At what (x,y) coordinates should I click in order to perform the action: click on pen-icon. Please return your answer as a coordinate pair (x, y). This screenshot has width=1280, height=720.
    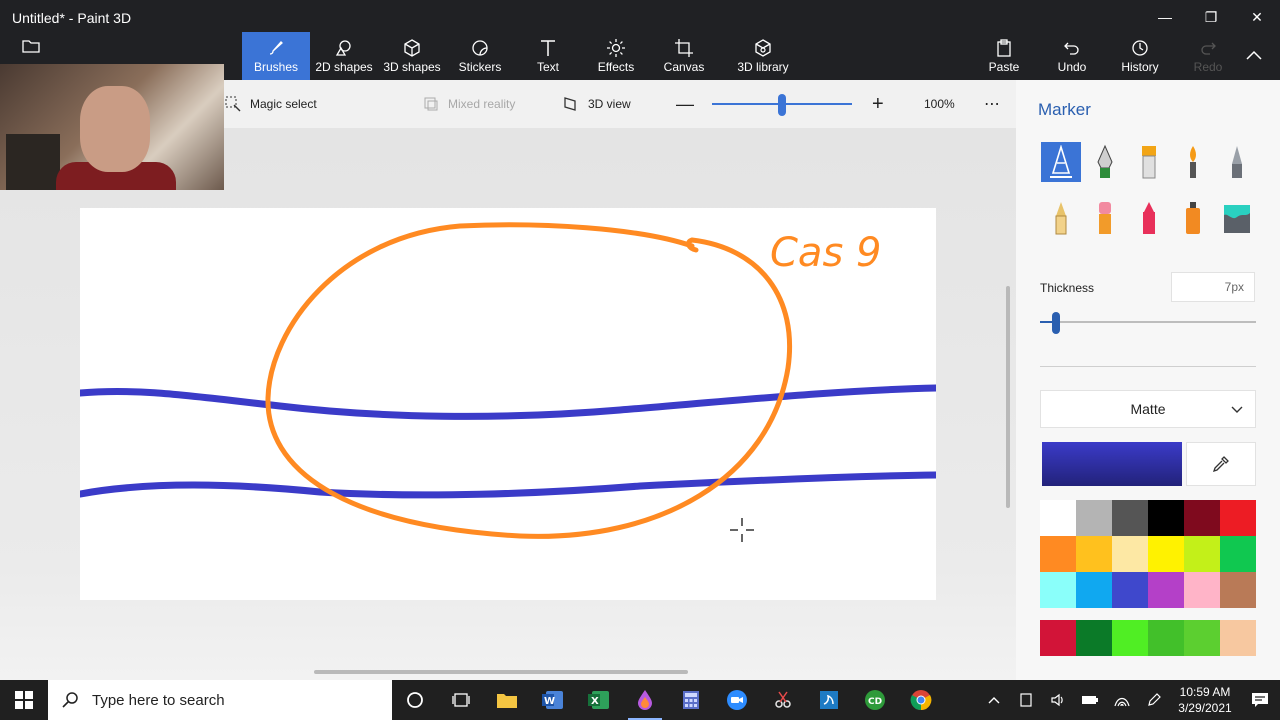
    Looking at the image, I should click on (1154, 699).